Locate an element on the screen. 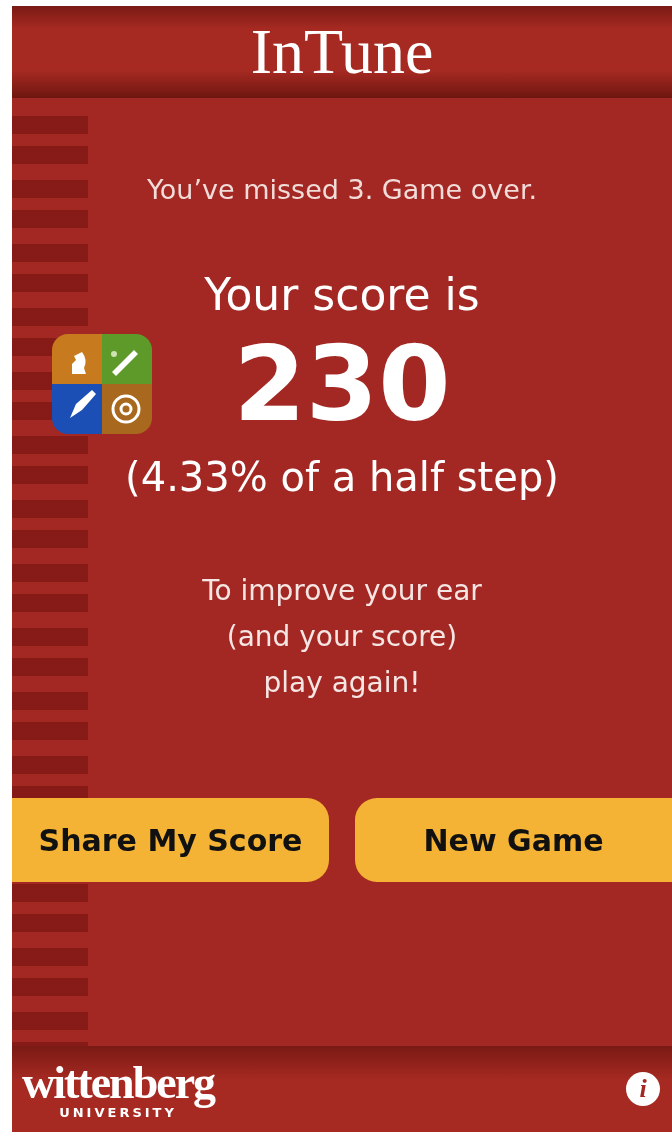 This screenshot has height=1132, width=672. advice-text: To improve your ear is located at coordinates (342, 591).